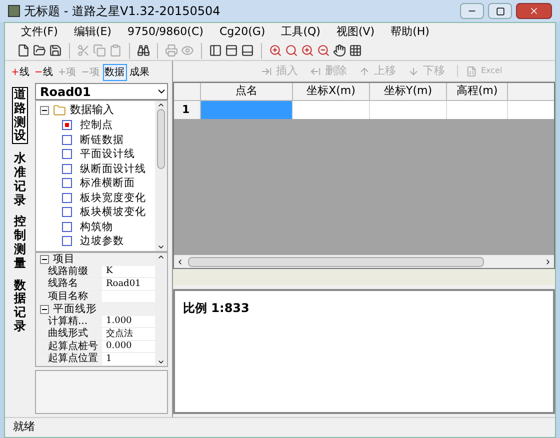 The image size is (560, 438). Describe the element at coordinates (143, 50) in the screenshot. I see `binoculars-icon` at that location.